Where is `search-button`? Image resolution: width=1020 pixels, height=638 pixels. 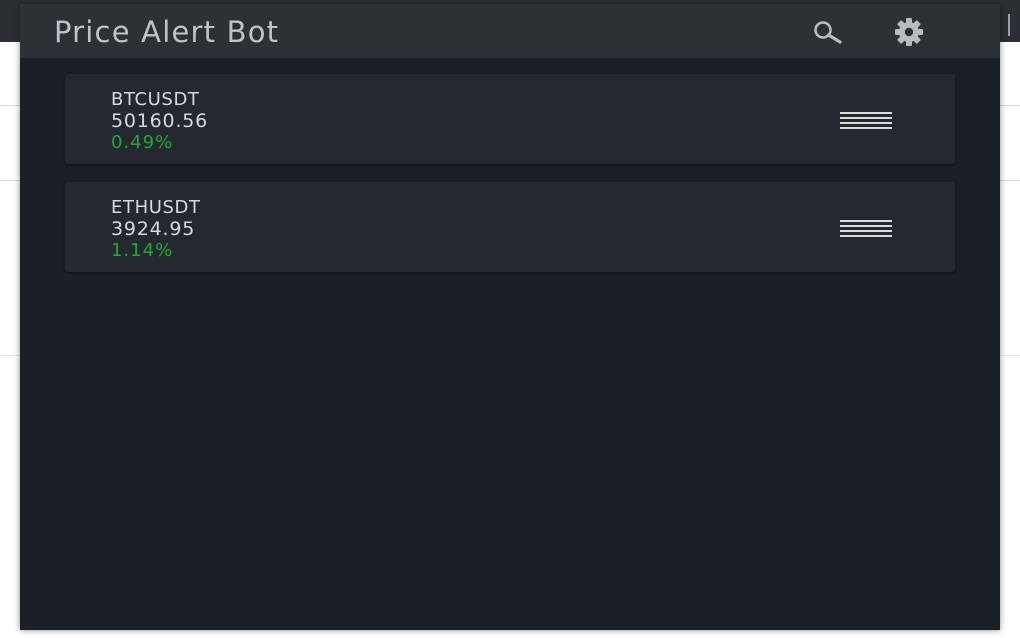 search-button is located at coordinates (830, 32).